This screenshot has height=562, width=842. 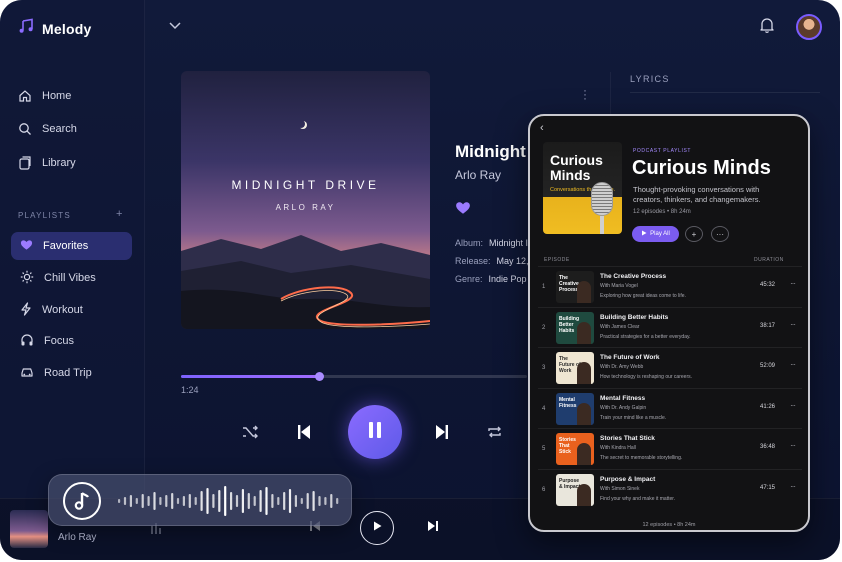 I want to click on lyrics-label: LYRICS, so click(x=650, y=79).